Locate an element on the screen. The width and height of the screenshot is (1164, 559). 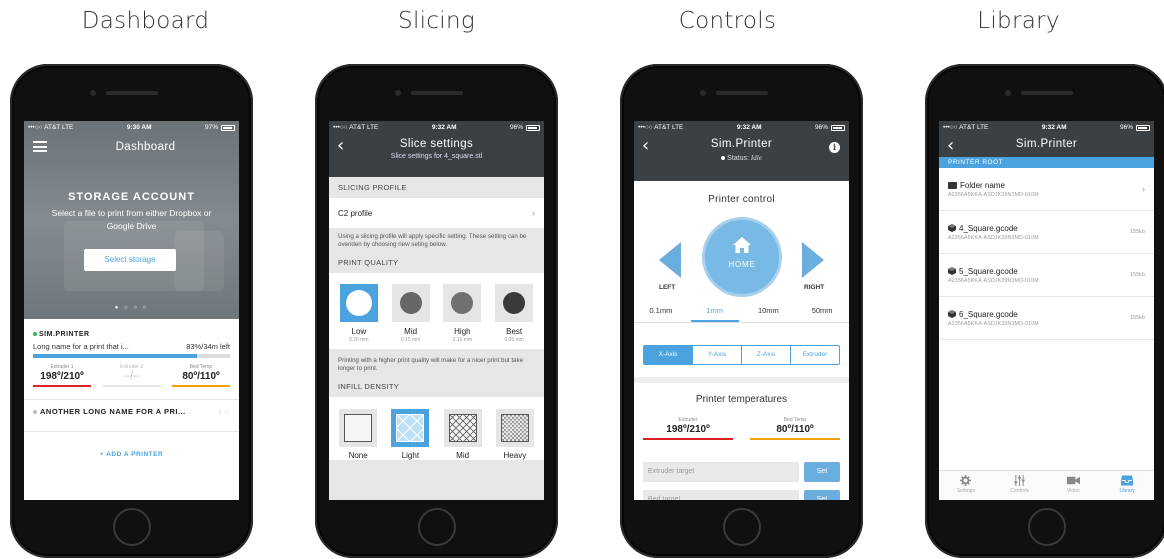
tab-label: Video is located at coordinates (1073, 491).